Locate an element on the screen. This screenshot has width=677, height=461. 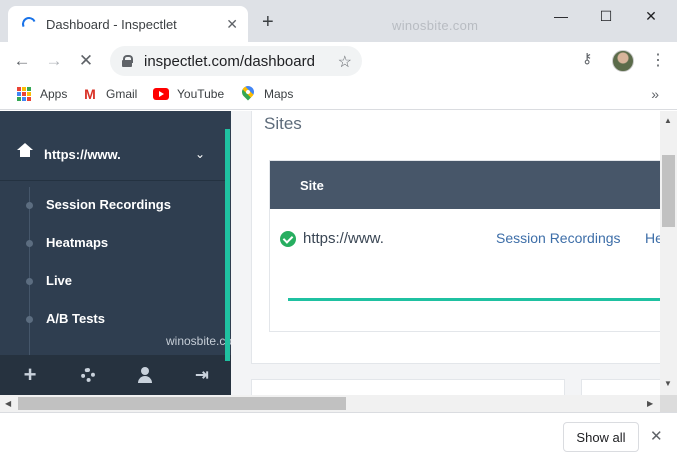
progress-bar is located at coordinates (474, 299).